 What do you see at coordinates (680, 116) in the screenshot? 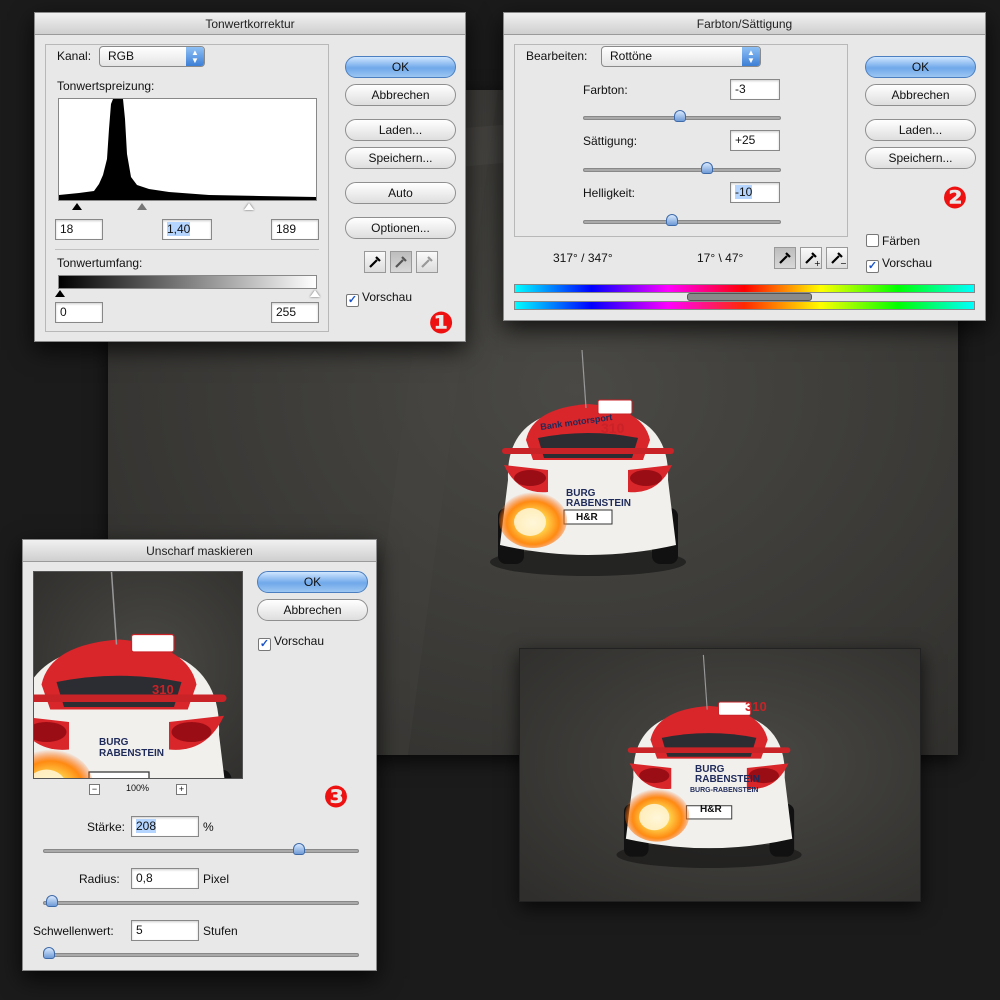
I see `hue-slider-knob` at bounding box center [680, 116].